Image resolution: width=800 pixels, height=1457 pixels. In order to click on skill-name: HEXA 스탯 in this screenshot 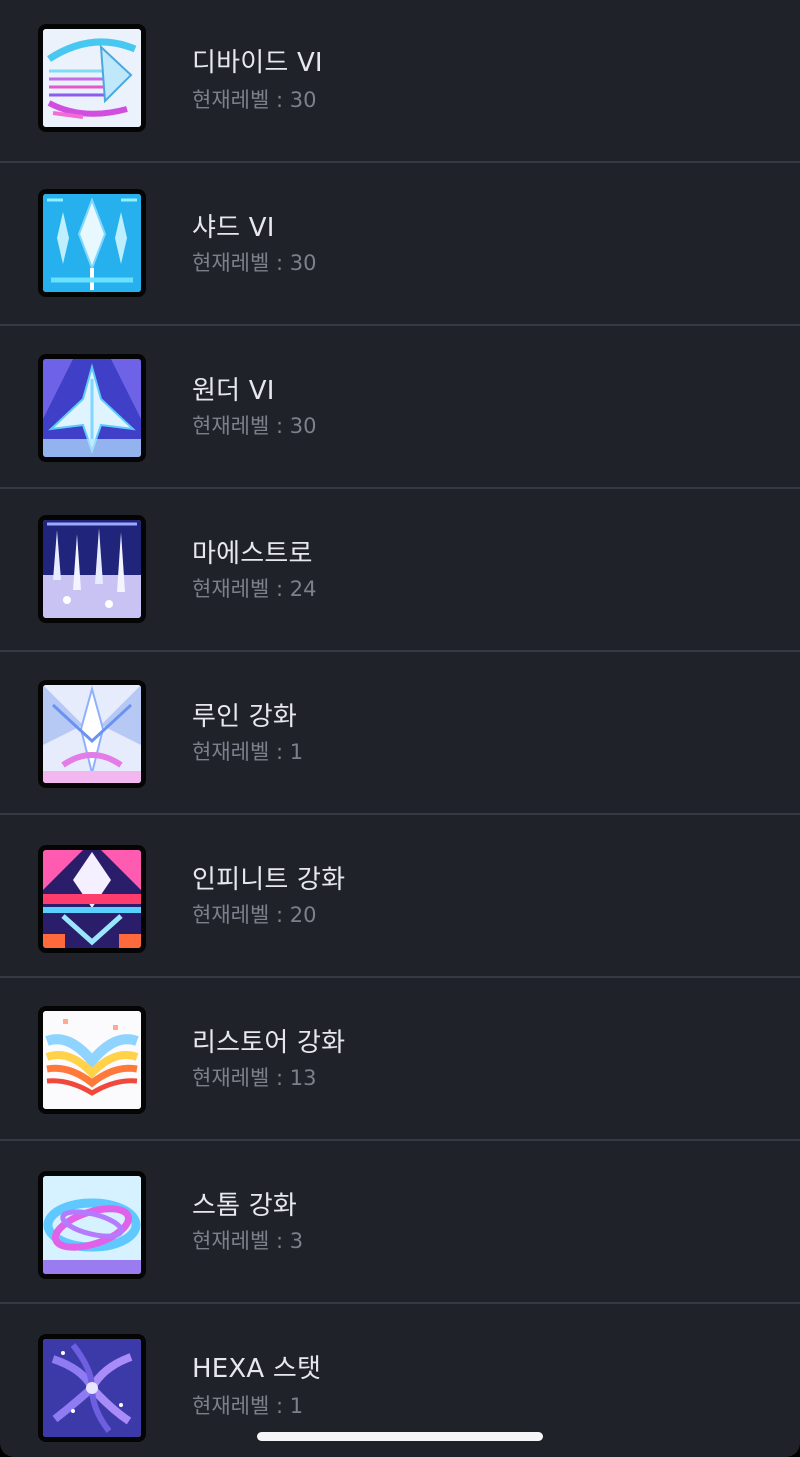, I will do `click(257, 1369)`.